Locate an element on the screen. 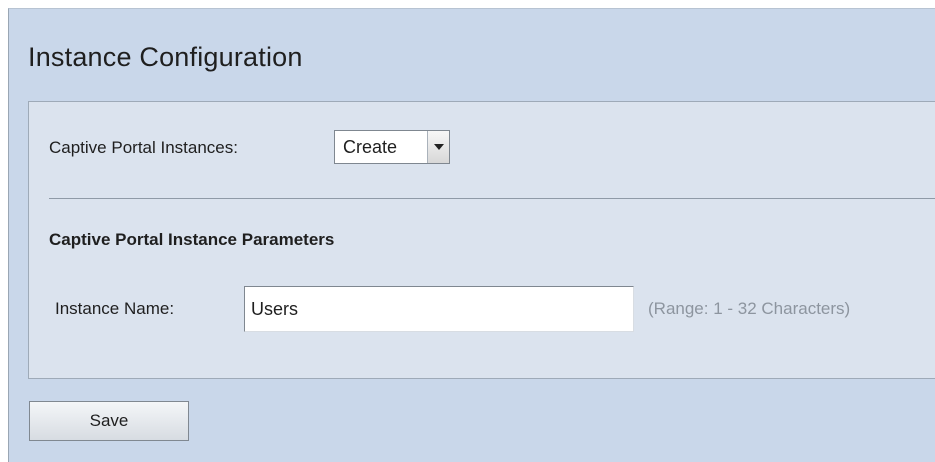 The width and height of the screenshot is (935, 462). captive-portal-instances-select: Create is located at coordinates (392, 147).